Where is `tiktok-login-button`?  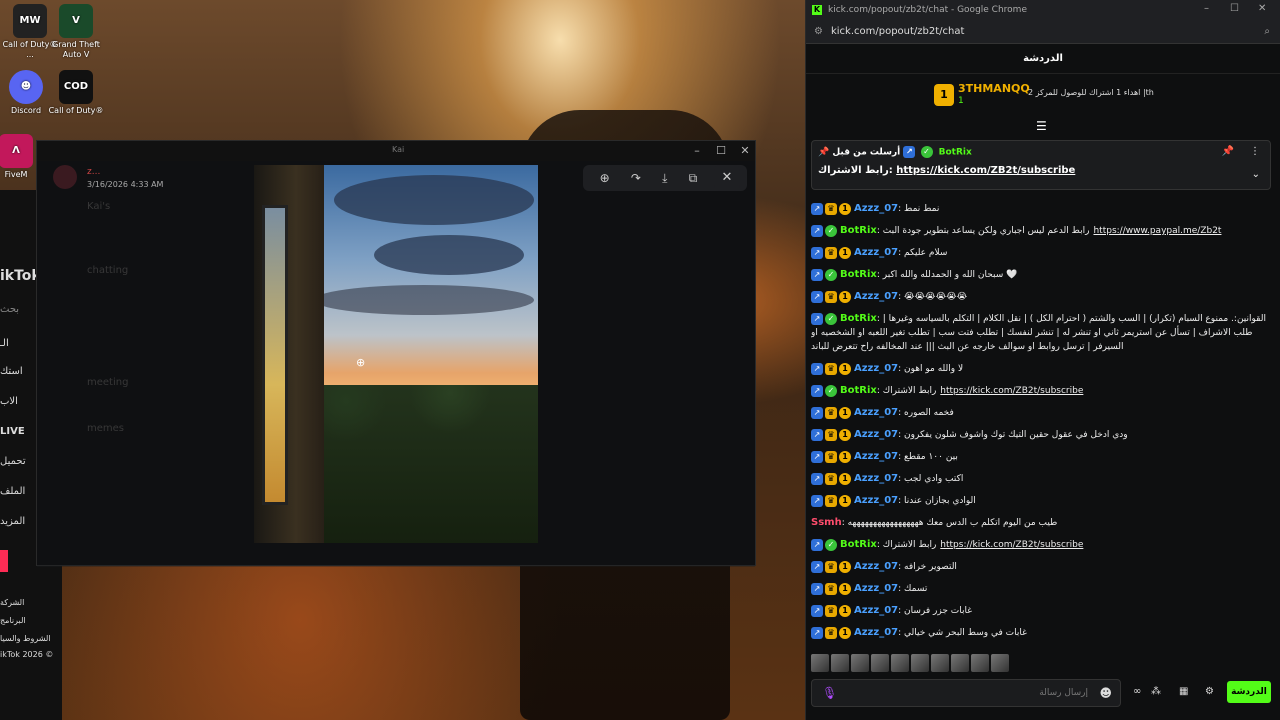 tiktok-login-button is located at coordinates (4, 561).